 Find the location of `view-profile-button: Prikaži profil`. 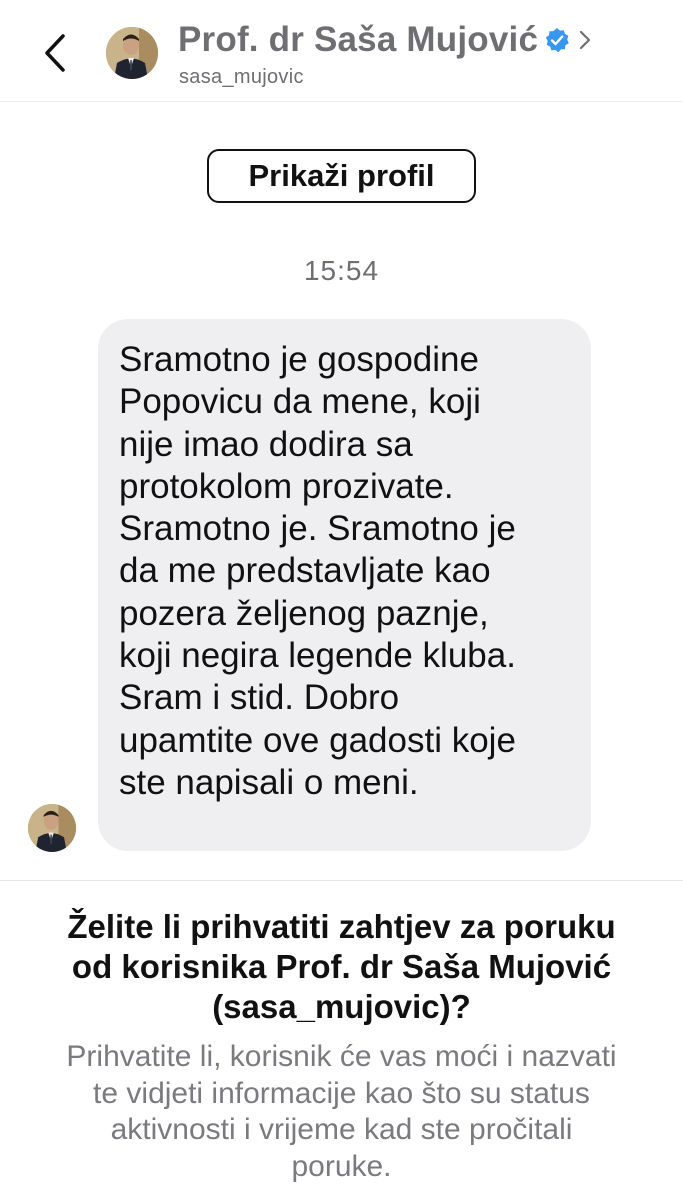

view-profile-button: Prikaži profil is located at coordinates (341, 176).